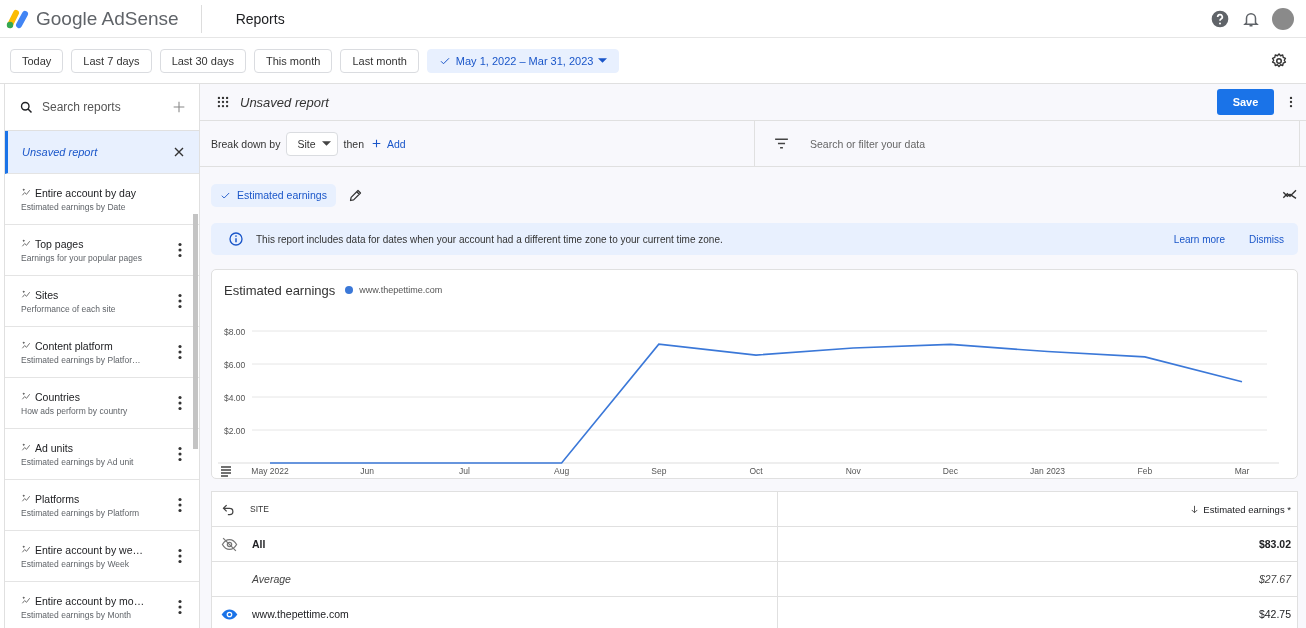 This screenshot has height=628, width=1306. What do you see at coordinates (659, 471) in the screenshot?
I see `x-tick-label: Sep` at bounding box center [659, 471].